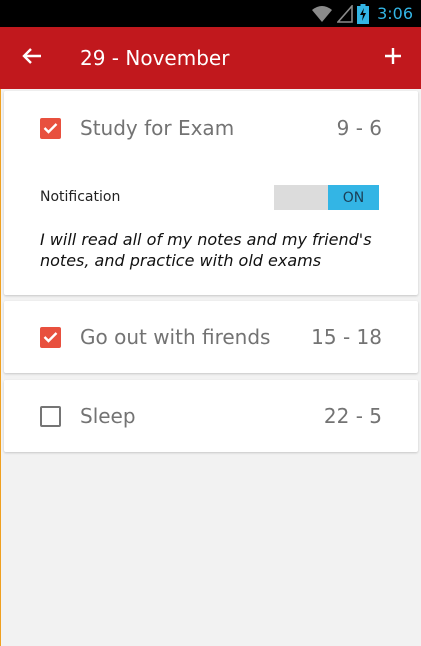 Image resolution: width=421 pixels, height=646 pixels. I want to click on add-task-button, so click(393, 58).